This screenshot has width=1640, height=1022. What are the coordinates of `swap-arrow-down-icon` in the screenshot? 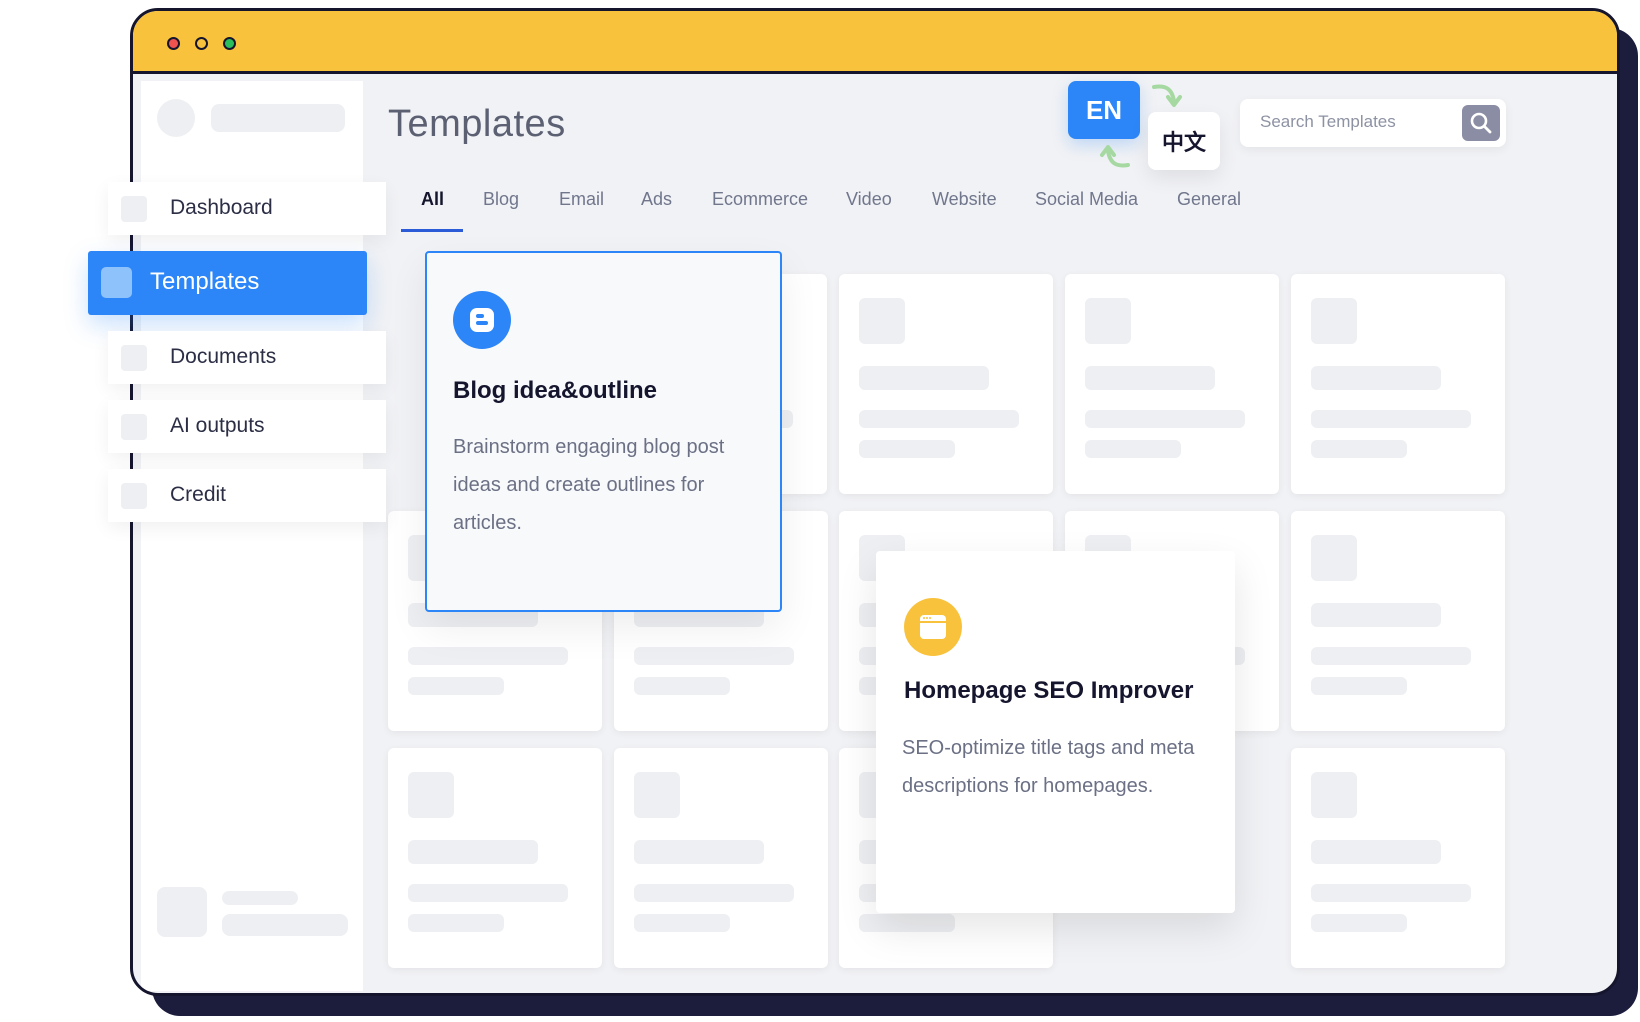 It's located at (1167, 95).